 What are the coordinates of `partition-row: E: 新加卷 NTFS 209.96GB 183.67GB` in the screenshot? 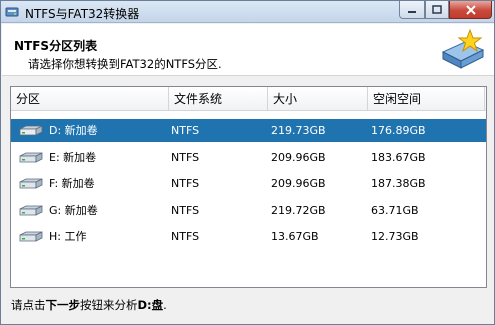 It's located at (248, 157).